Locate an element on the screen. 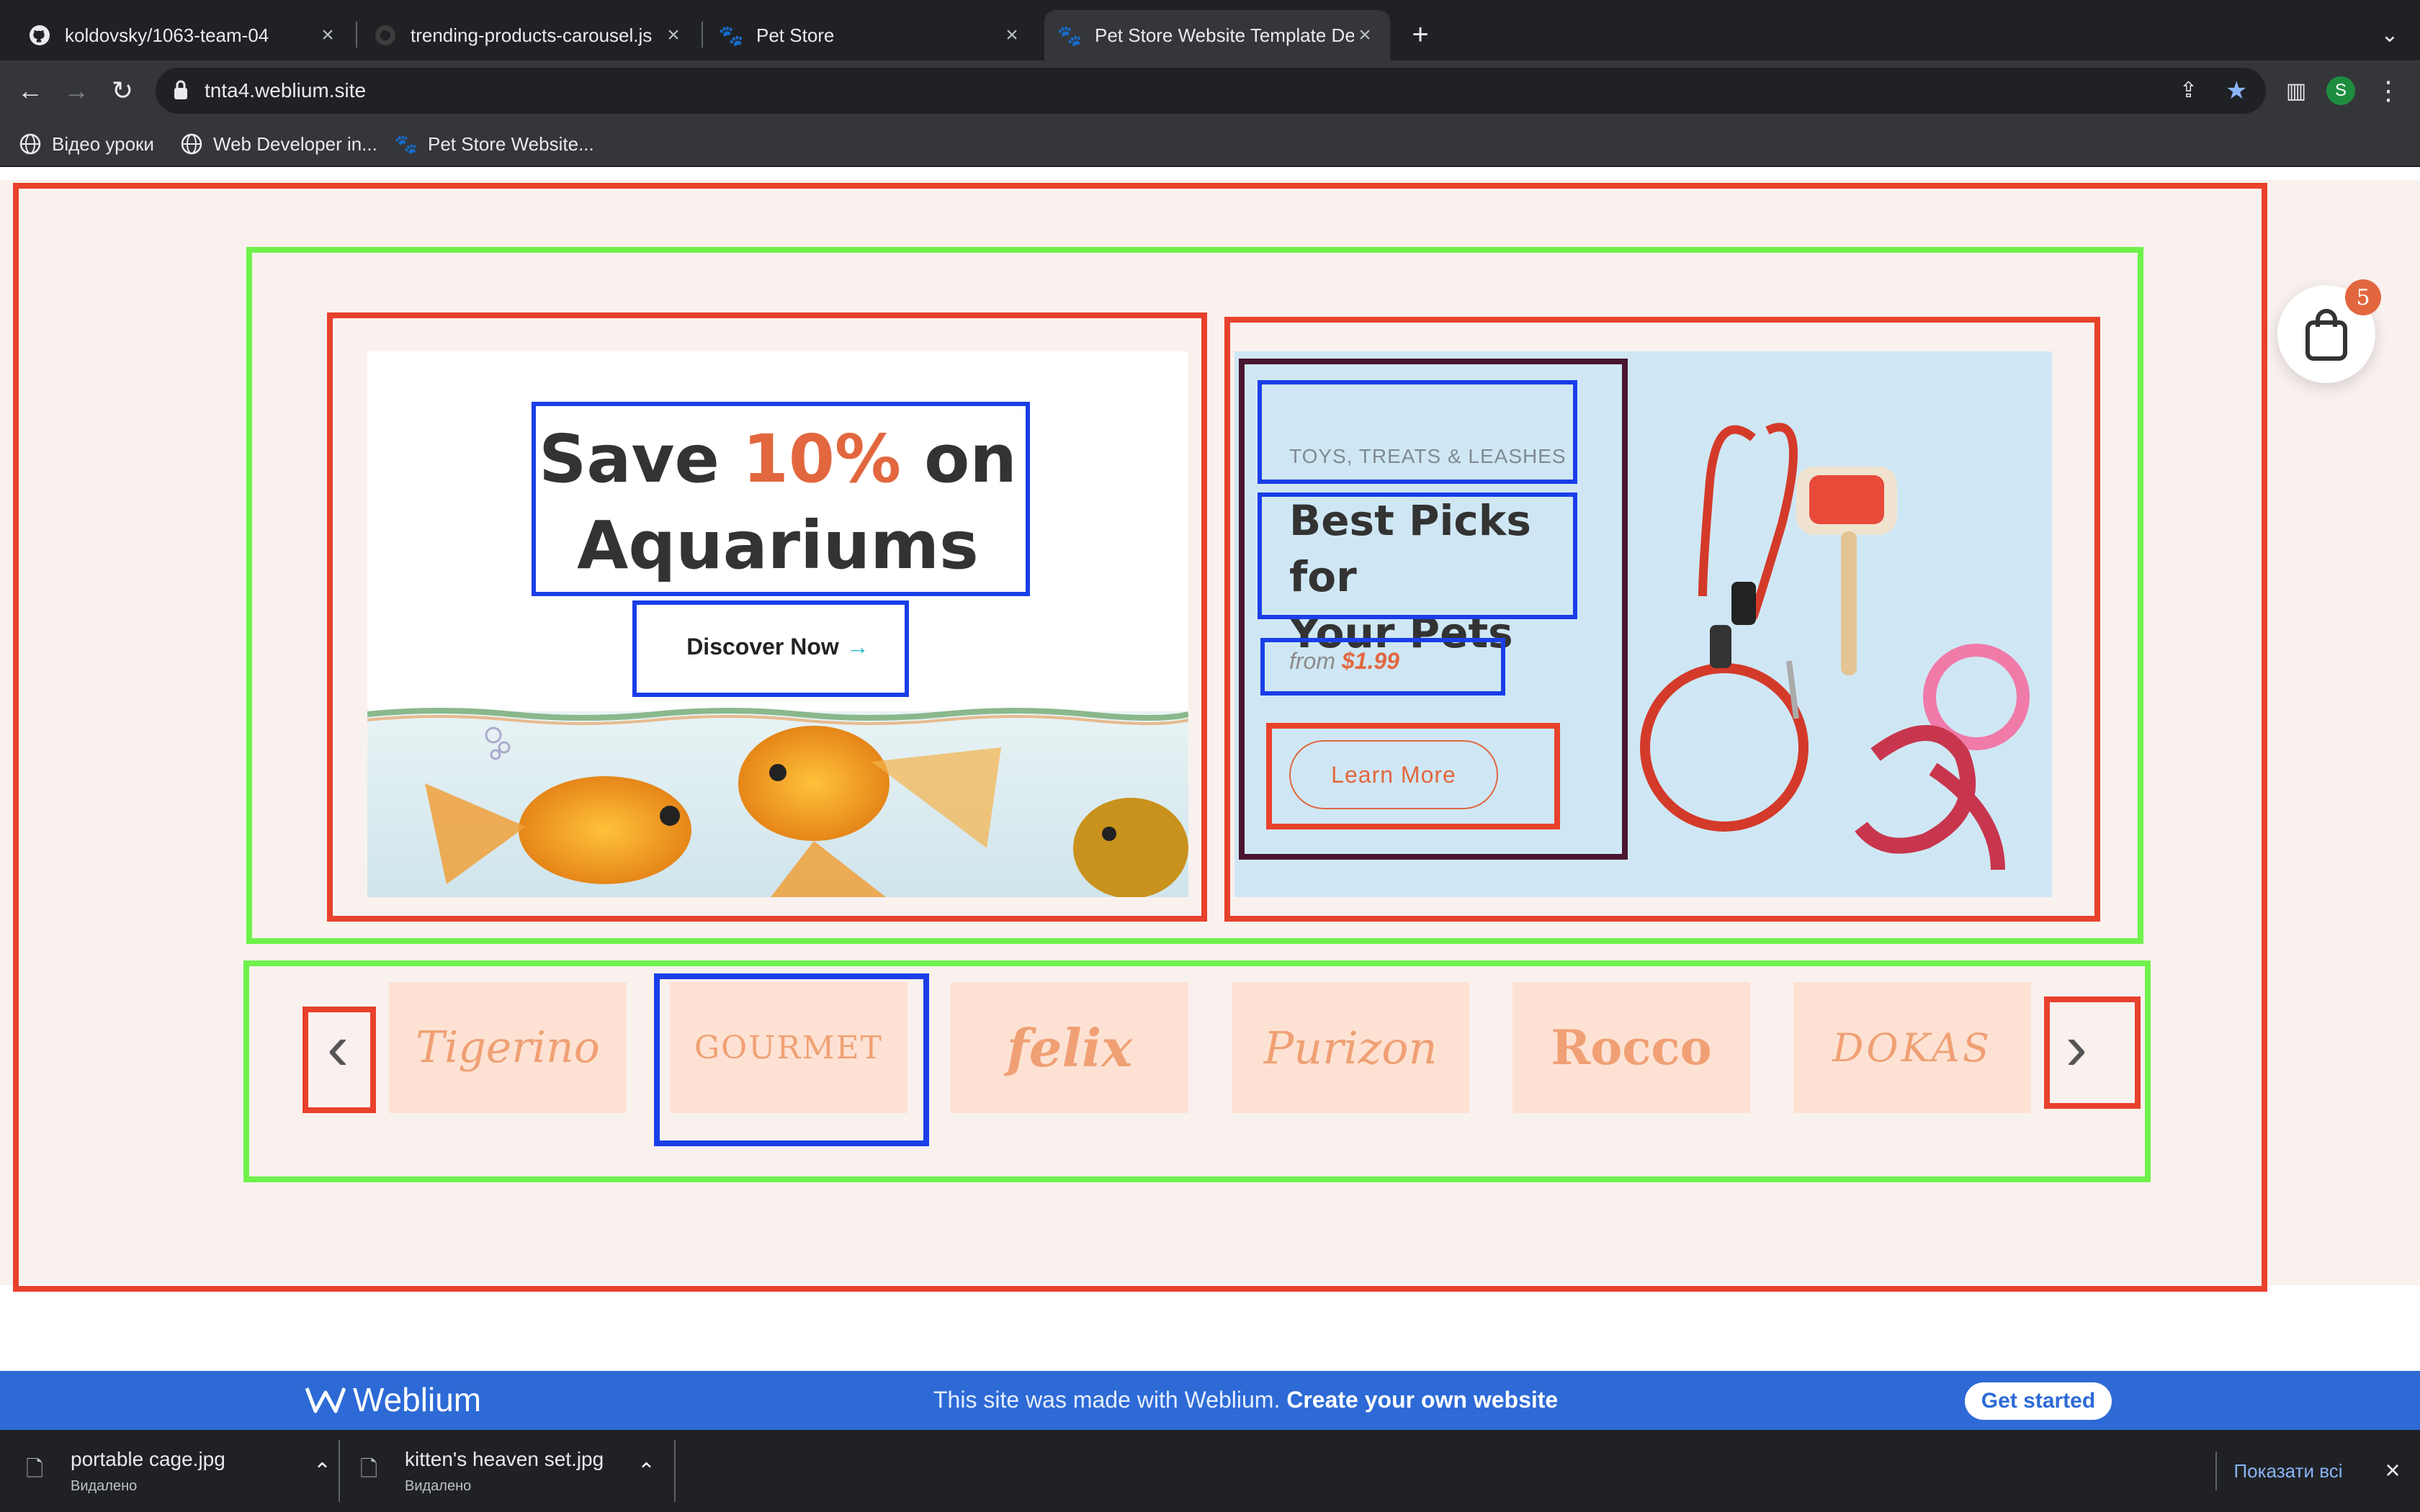 The image size is (2420, 1512). learn-more-button: Learn More is located at coordinates (1393, 774).